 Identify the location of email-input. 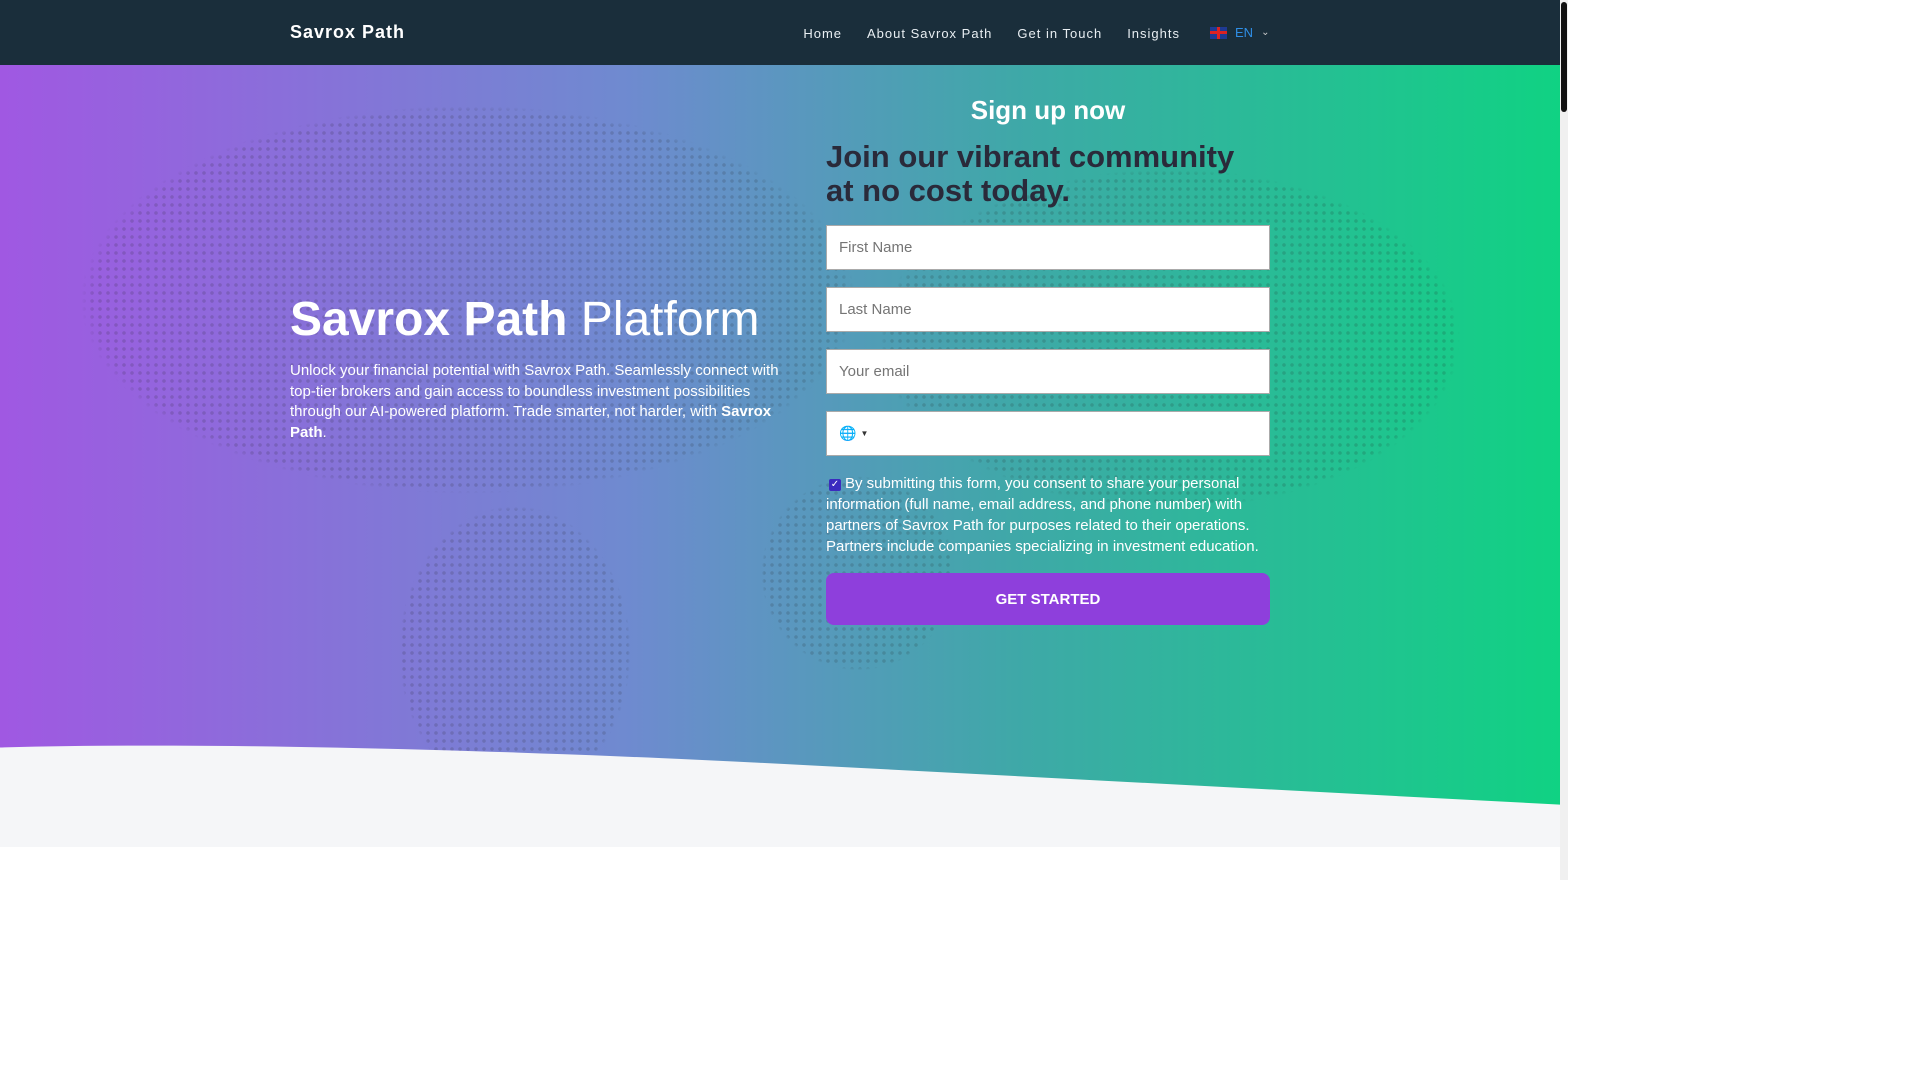
(1048, 371).